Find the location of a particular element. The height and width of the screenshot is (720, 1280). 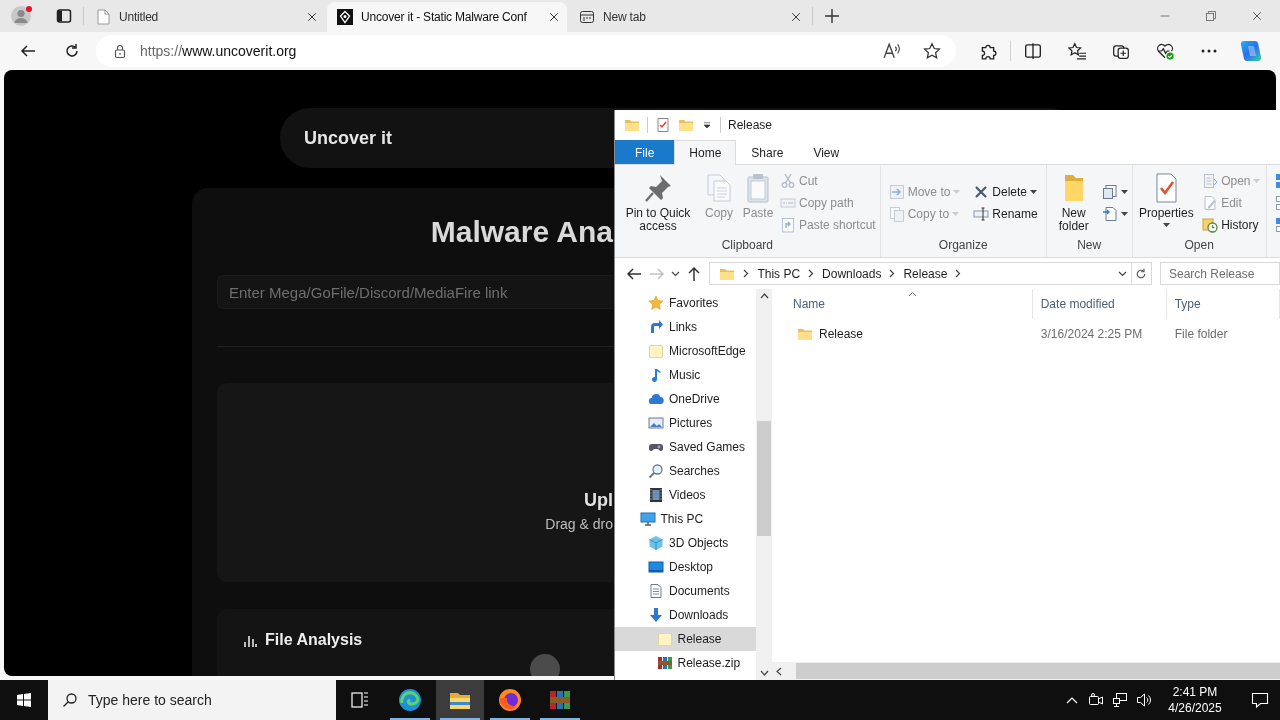

chevron-up-icon is located at coordinates (1072, 700).